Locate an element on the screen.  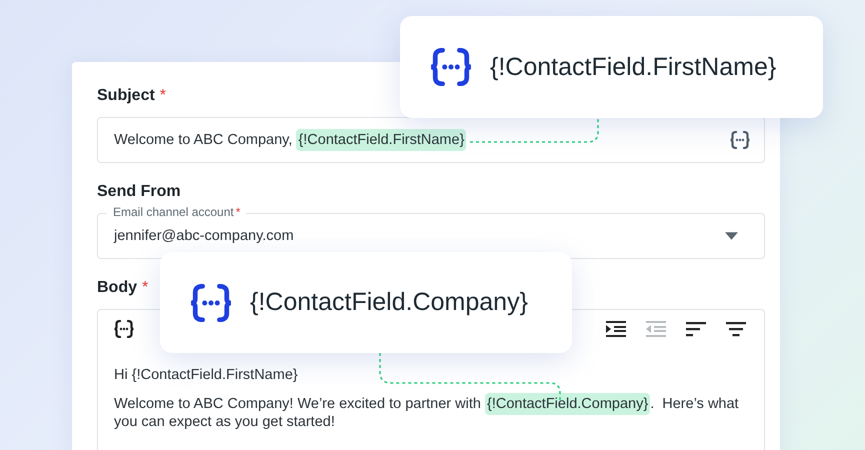
email-value: jennifer@abc-company.com is located at coordinates (204, 236).